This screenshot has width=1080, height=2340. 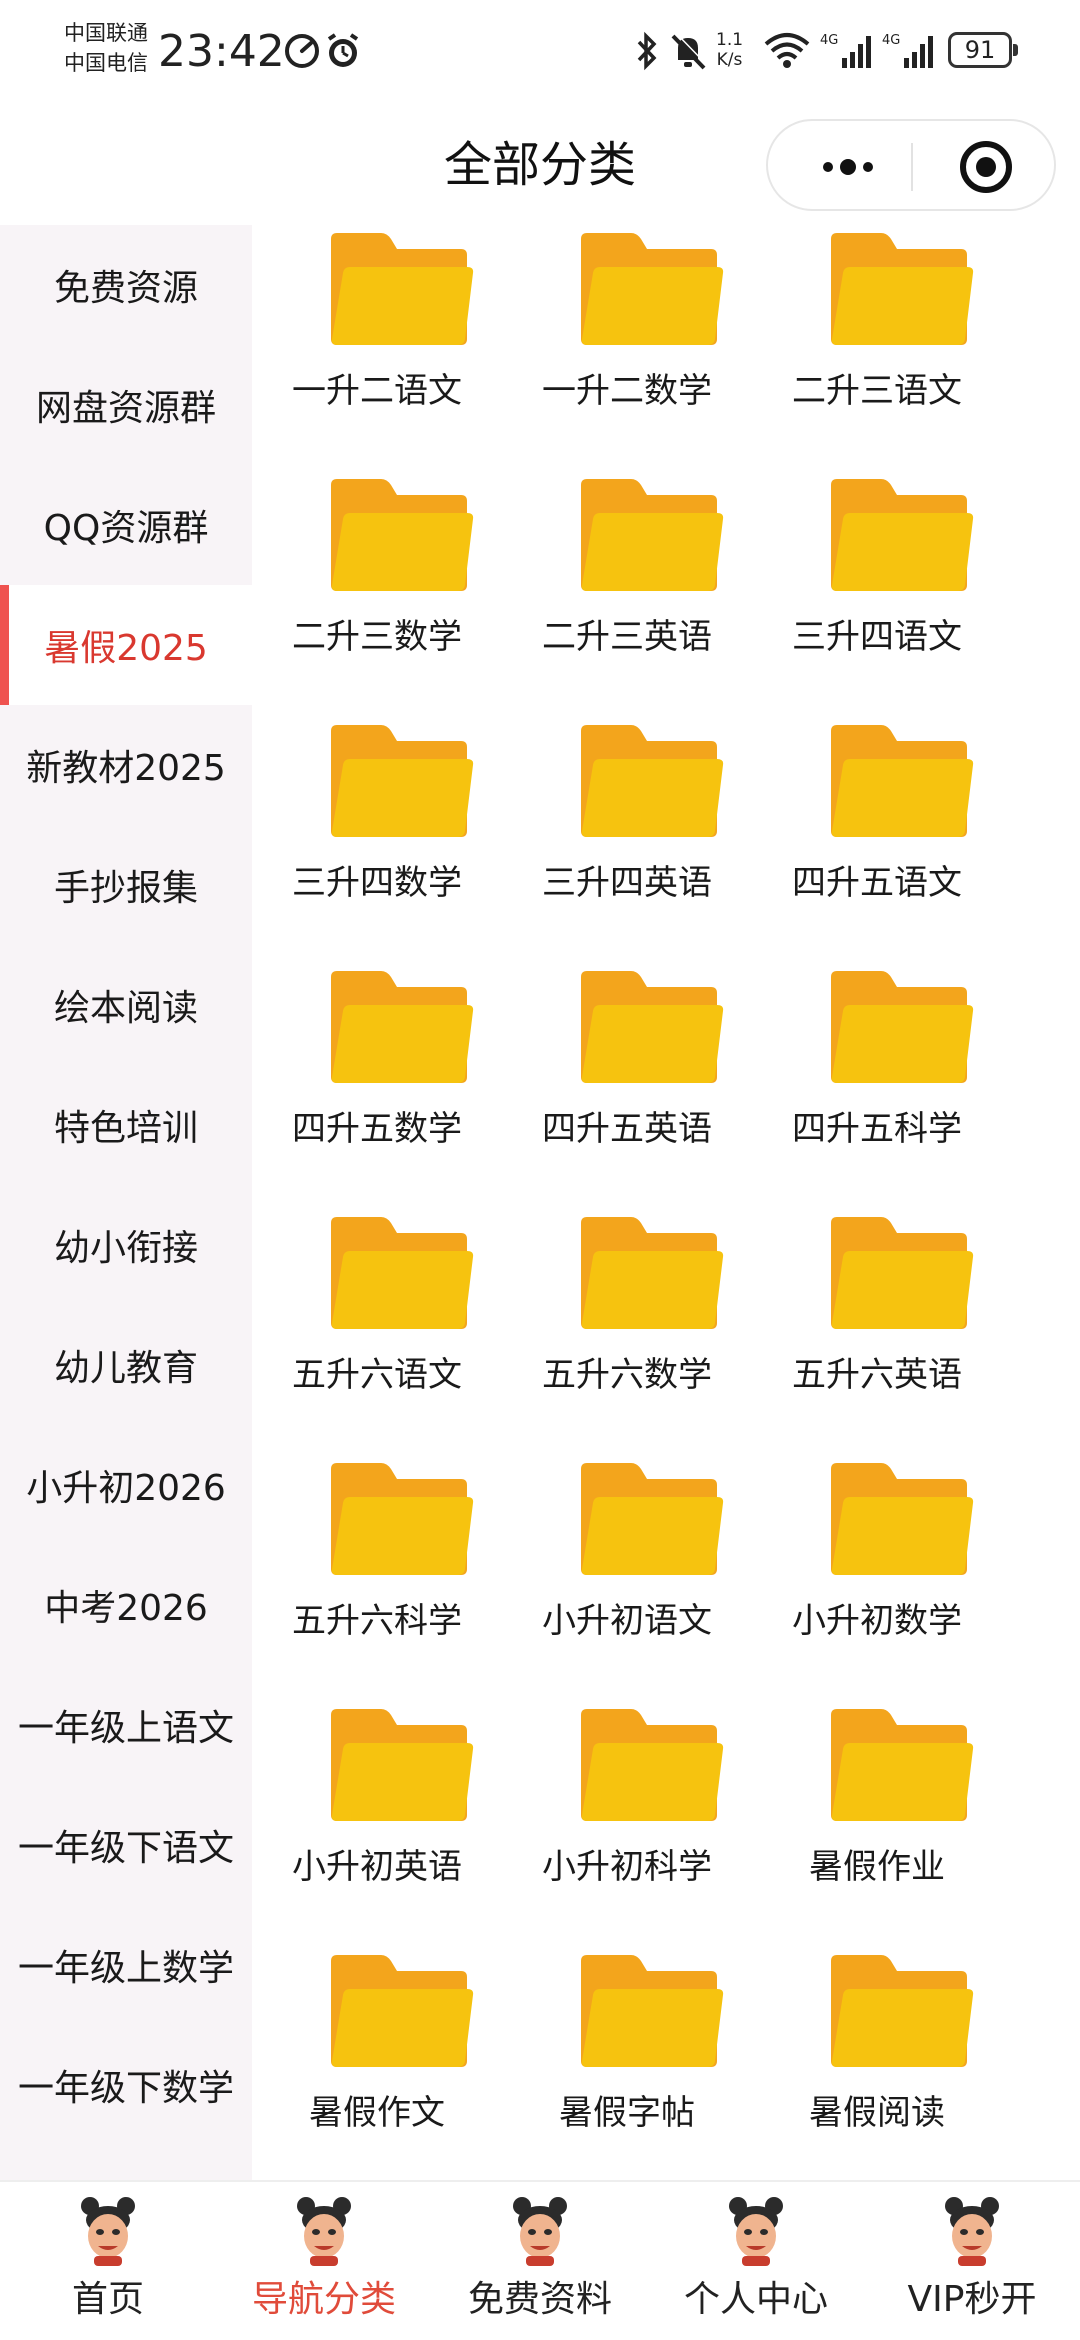 I want to click on folder-item: 小升初英语, so click(x=377, y=1824).